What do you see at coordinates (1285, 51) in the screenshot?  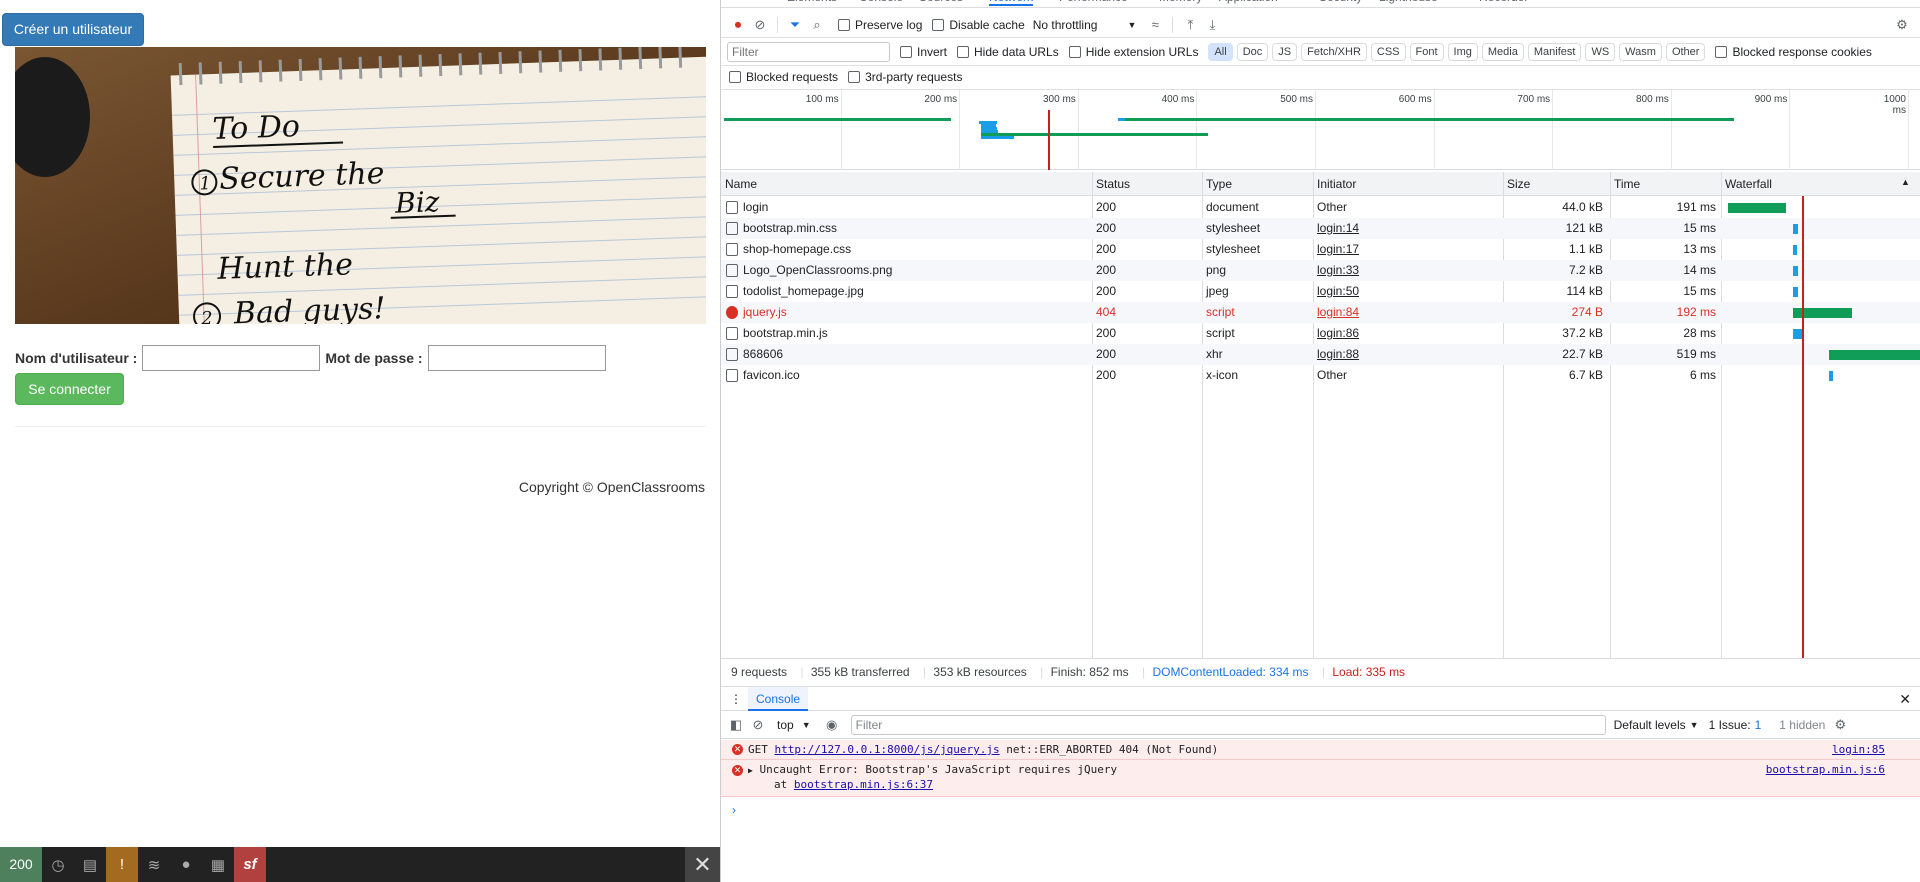 I see `type-filter-js: JS` at bounding box center [1285, 51].